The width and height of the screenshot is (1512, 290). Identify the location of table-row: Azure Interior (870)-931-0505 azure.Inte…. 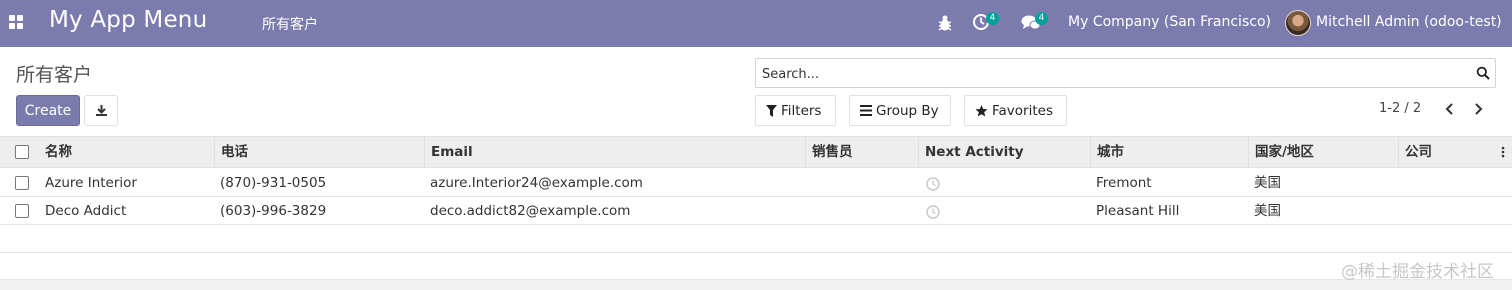
(756, 183).